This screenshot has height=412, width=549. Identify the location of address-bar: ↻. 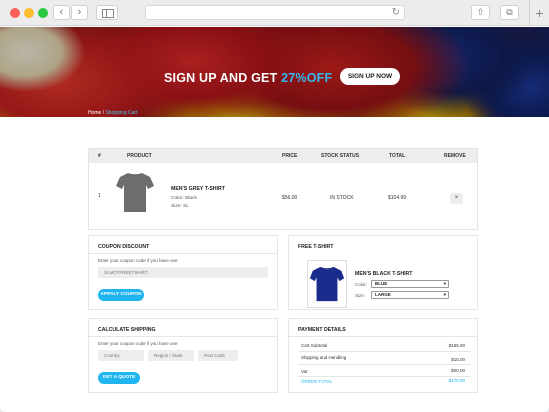
(275, 12).